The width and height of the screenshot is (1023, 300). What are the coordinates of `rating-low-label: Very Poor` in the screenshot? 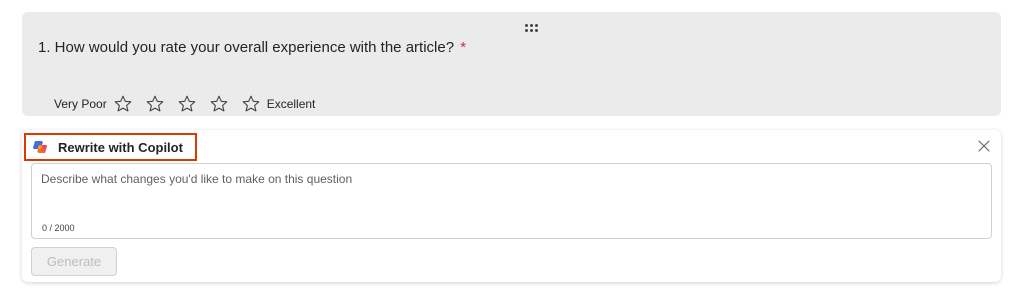 It's located at (80, 104).